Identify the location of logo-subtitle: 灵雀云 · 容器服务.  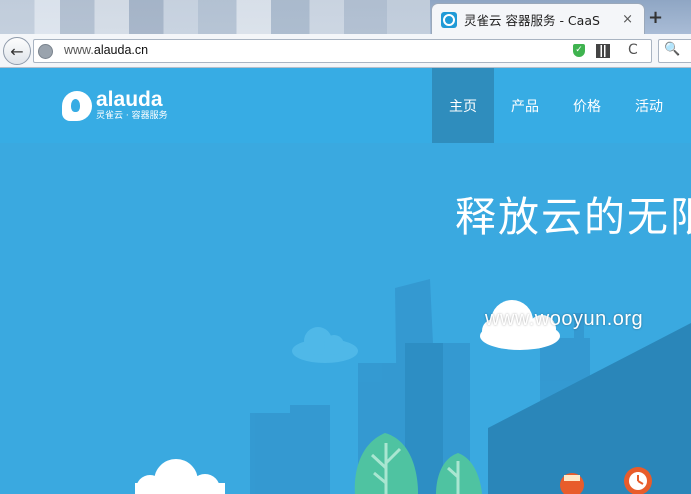
(132, 116).